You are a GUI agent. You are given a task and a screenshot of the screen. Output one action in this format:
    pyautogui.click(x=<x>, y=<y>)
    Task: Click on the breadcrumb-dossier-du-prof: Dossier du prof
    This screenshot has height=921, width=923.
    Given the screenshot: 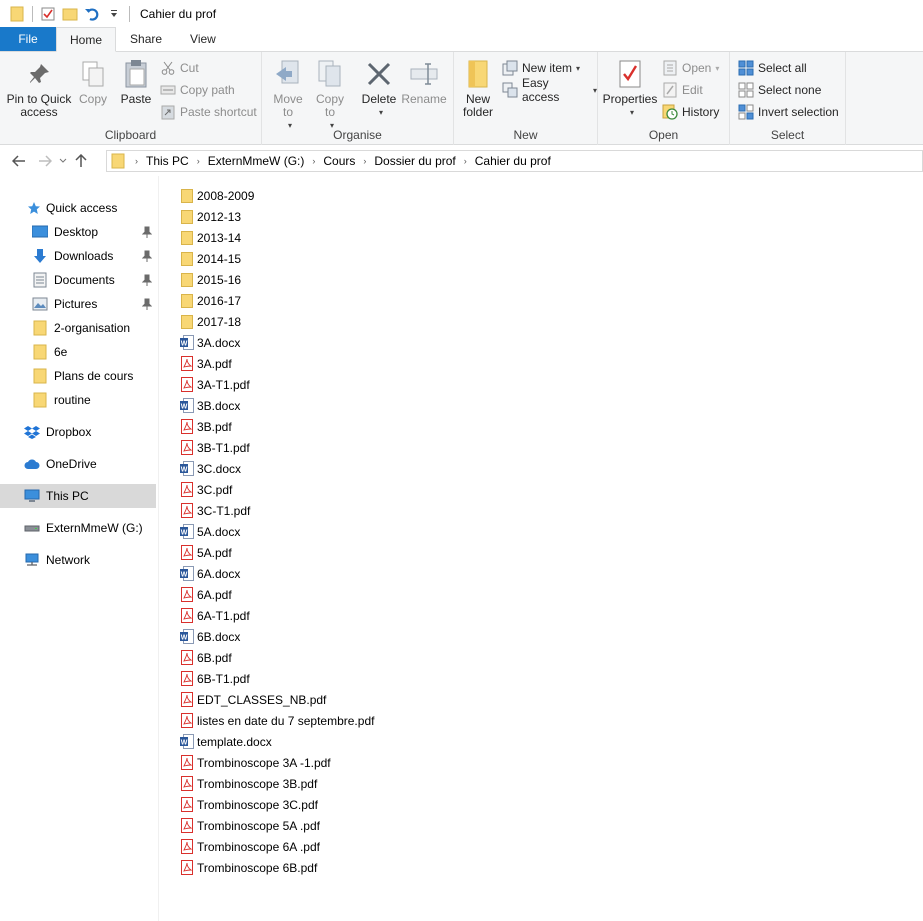 What is the action you would take?
    pyautogui.click(x=414, y=161)
    